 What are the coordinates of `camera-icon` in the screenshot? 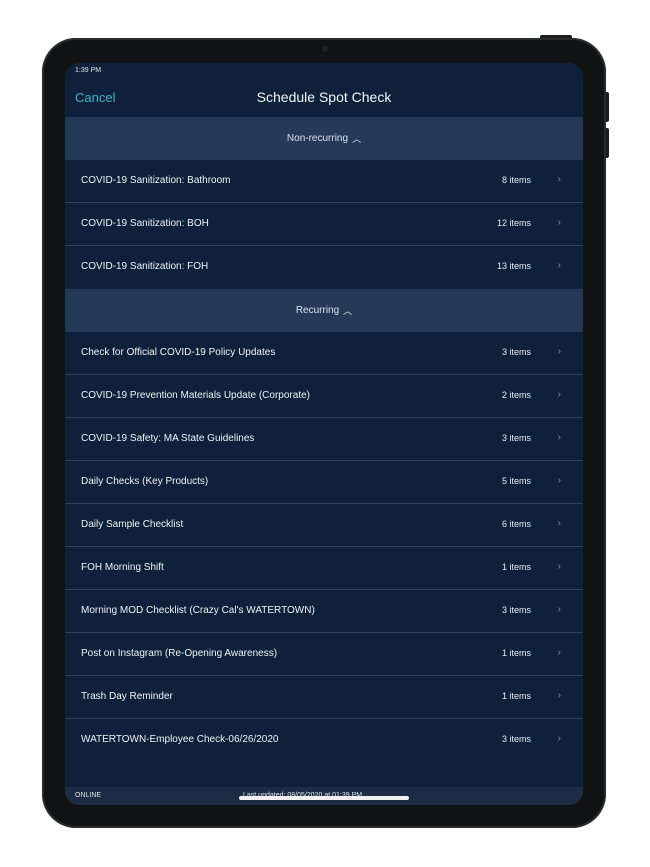 It's located at (325, 49).